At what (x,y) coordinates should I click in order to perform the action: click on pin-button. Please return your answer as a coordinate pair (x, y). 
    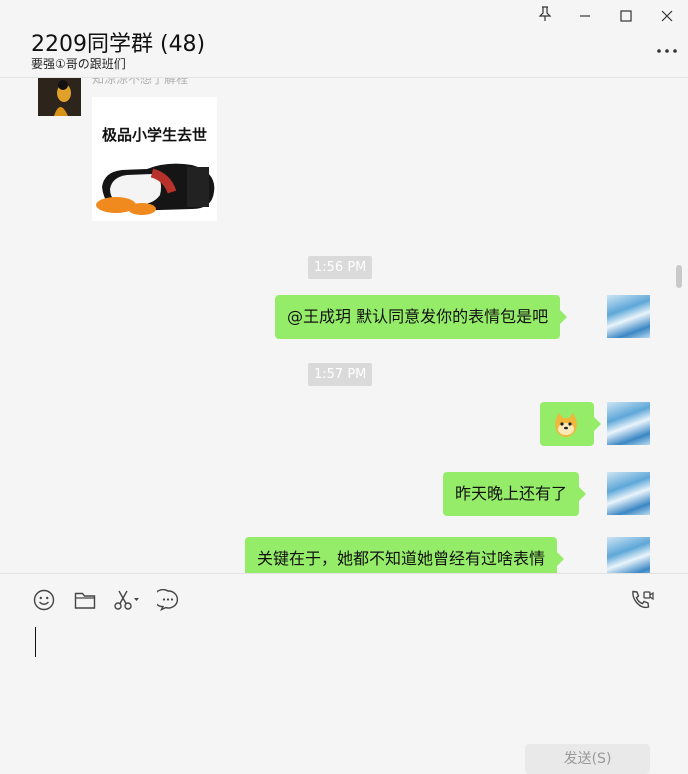
    Looking at the image, I should click on (545, 16).